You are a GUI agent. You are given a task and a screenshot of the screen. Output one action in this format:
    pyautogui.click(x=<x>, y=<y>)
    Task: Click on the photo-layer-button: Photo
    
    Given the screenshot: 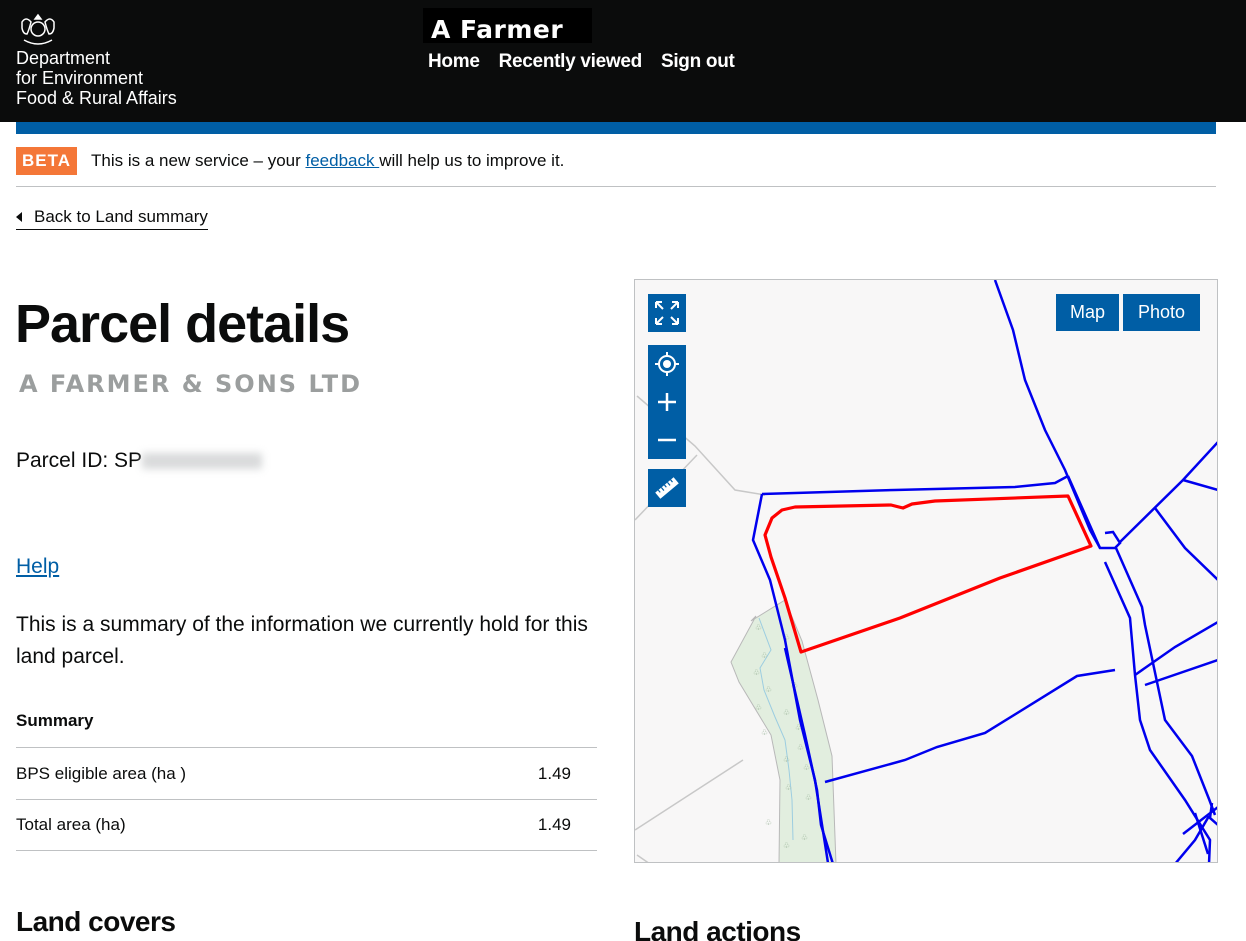 What is the action you would take?
    pyautogui.click(x=1161, y=312)
    